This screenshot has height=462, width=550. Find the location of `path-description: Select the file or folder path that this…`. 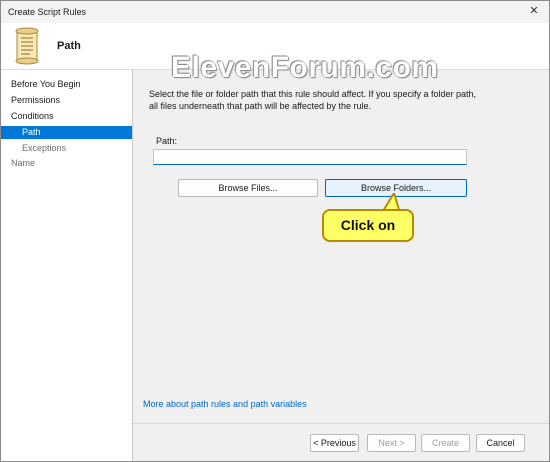

path-description: Select the file or folder path that this… is located at coordinates (313, 100).